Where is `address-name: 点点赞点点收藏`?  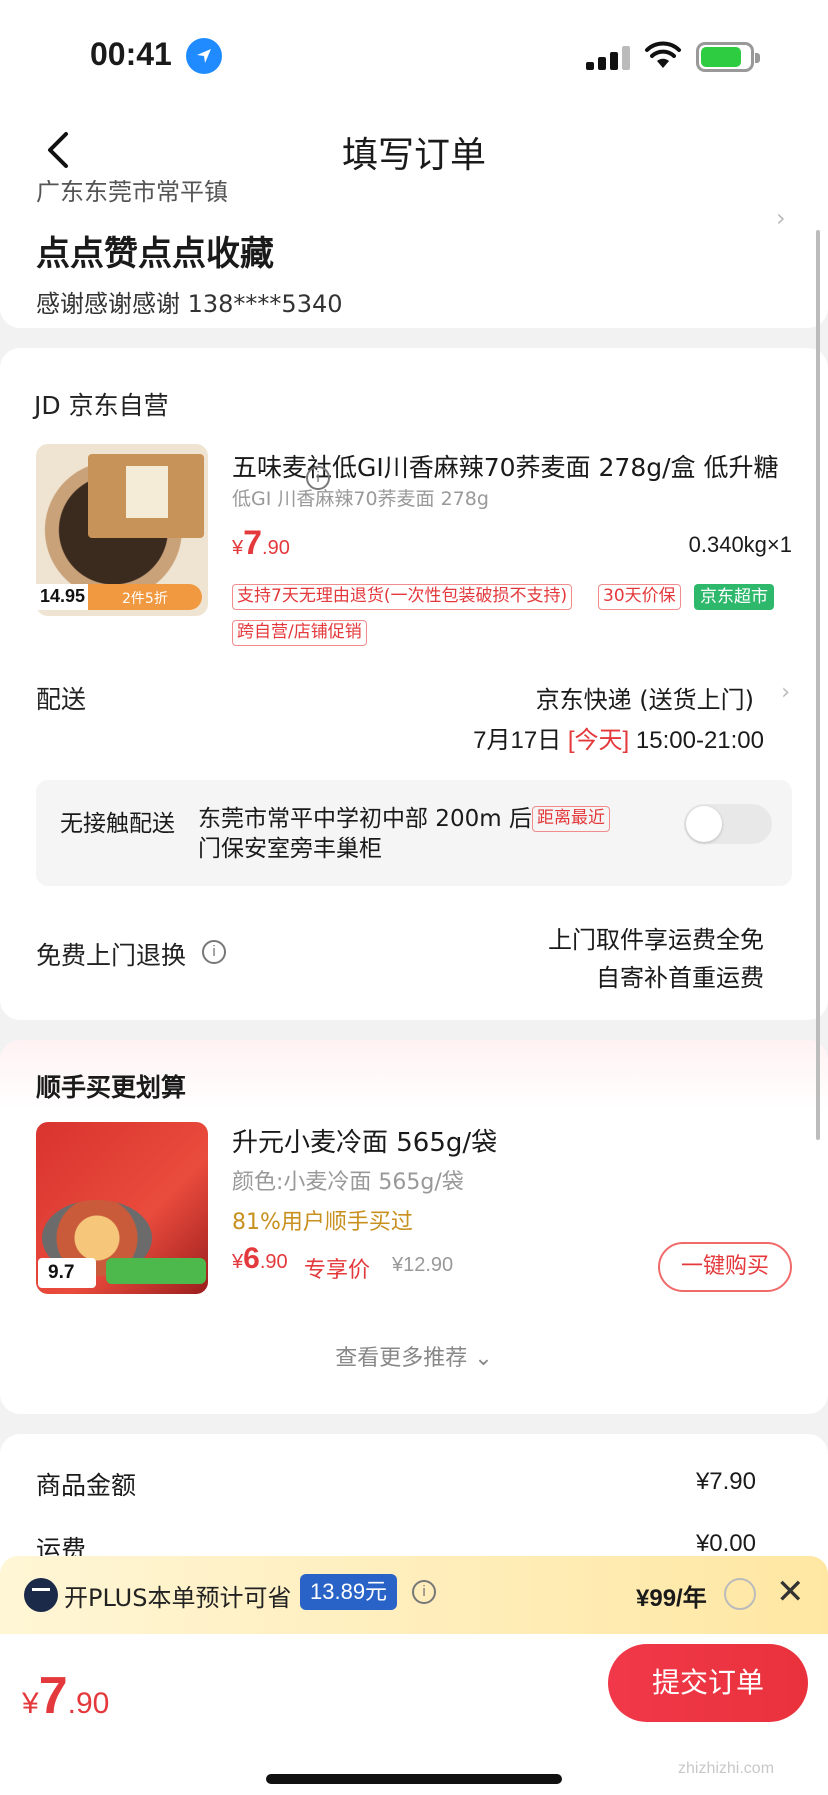
address-name: 点点赞点点收藏 is located at coordinates (155, 254).